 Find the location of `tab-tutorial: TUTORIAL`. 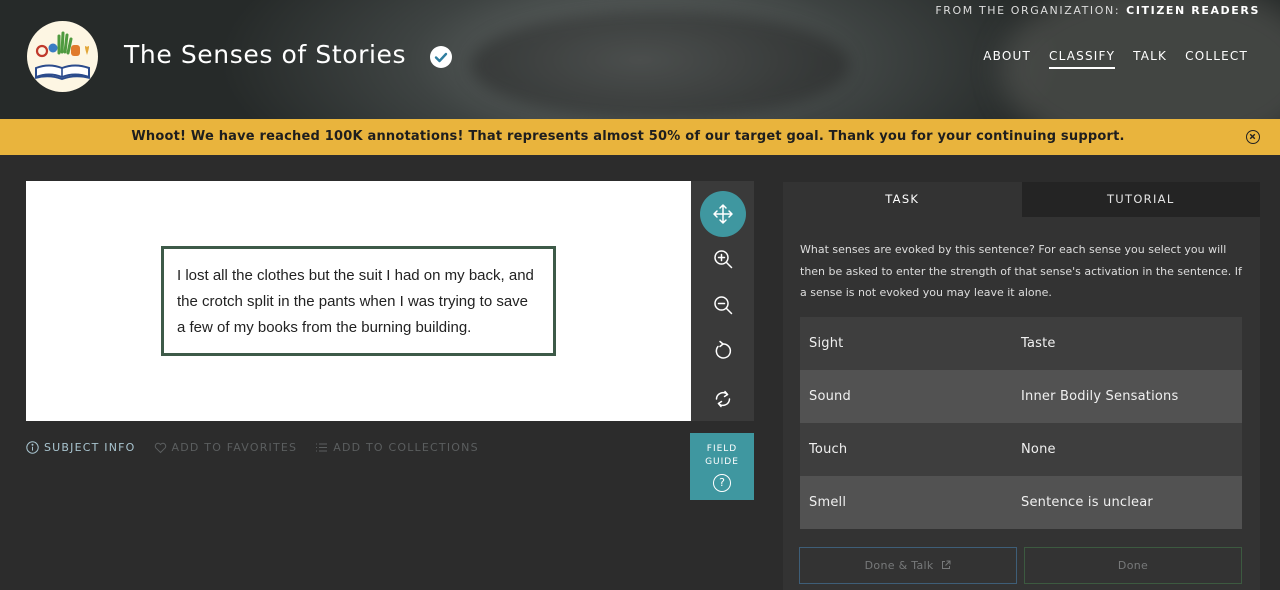

tab-tutorial: TUTORIAL is located at coordinates (1140, 199).